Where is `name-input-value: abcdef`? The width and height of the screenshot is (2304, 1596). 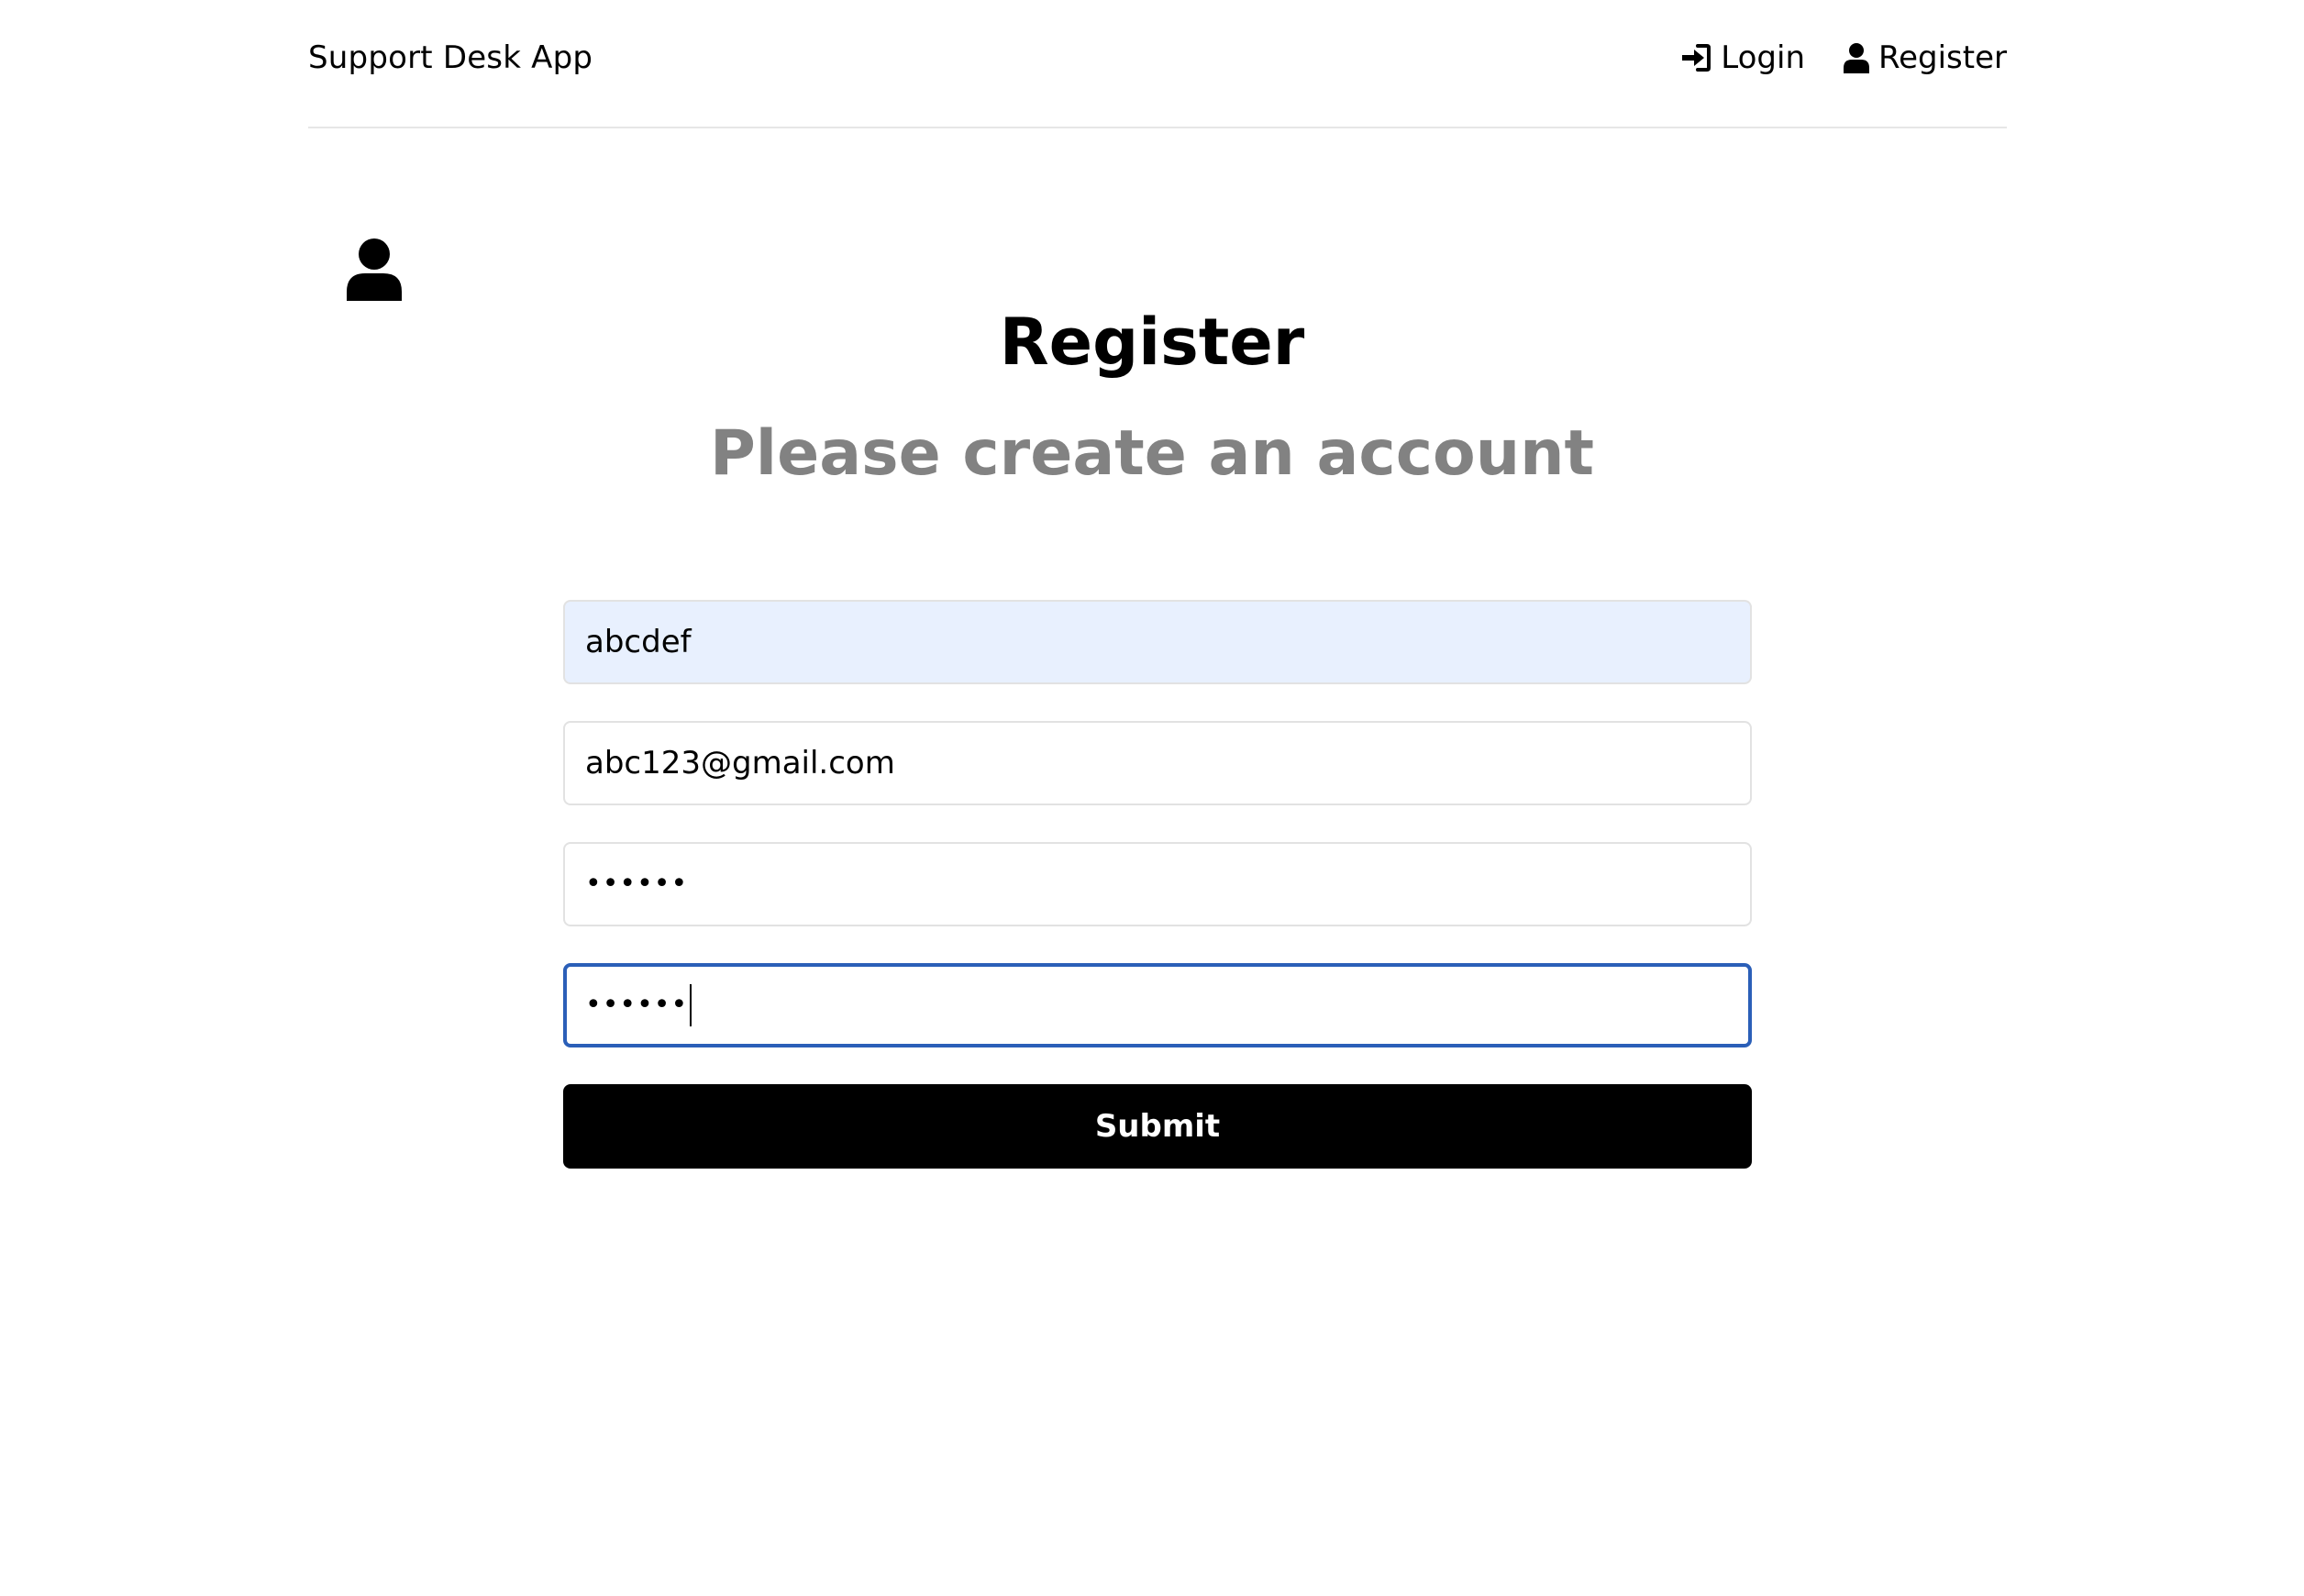 name-input-value: abcdef is located at coordinates (638, 642).